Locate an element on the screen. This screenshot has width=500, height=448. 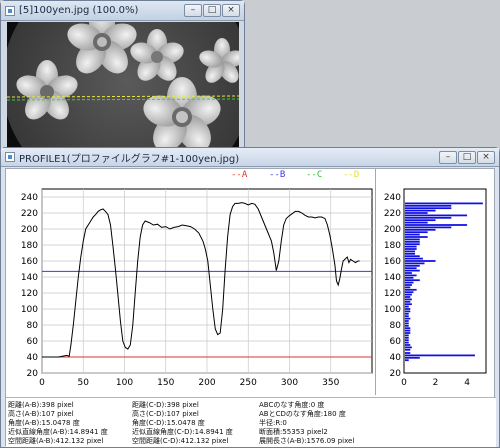
histogram-y-tick-label: 120 is located at coordinates (392, 294).